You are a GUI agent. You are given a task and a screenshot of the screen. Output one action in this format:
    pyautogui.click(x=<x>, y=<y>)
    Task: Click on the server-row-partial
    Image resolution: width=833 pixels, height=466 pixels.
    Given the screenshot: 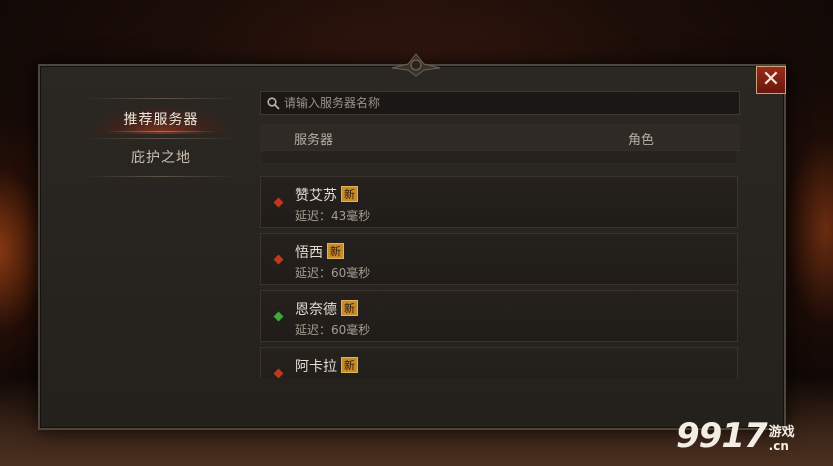 What is the action you would take?
    pyautogui.click(x=499, y=157)
    